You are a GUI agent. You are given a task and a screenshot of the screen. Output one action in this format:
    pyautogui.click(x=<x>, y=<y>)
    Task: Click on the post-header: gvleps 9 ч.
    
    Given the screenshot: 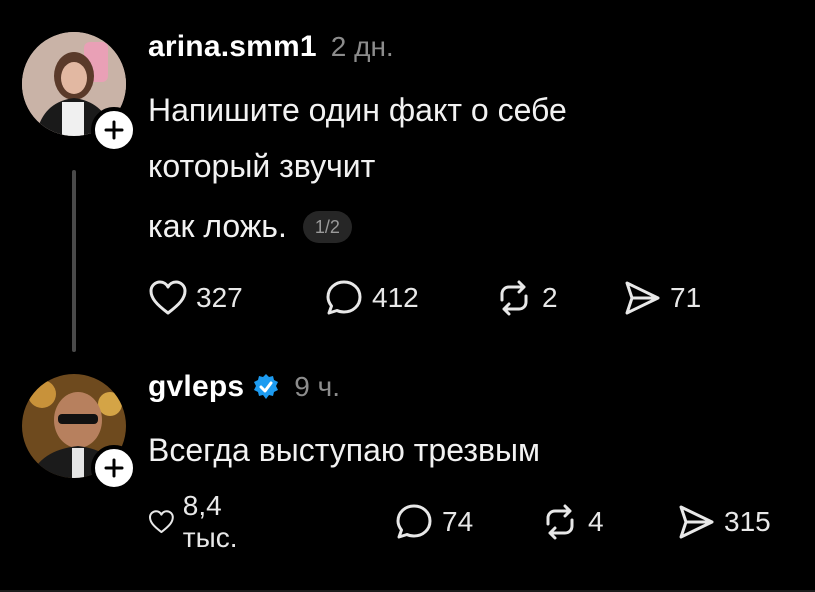 What is the action you would take?
    pyautogui.click(x=244, y=387)
    